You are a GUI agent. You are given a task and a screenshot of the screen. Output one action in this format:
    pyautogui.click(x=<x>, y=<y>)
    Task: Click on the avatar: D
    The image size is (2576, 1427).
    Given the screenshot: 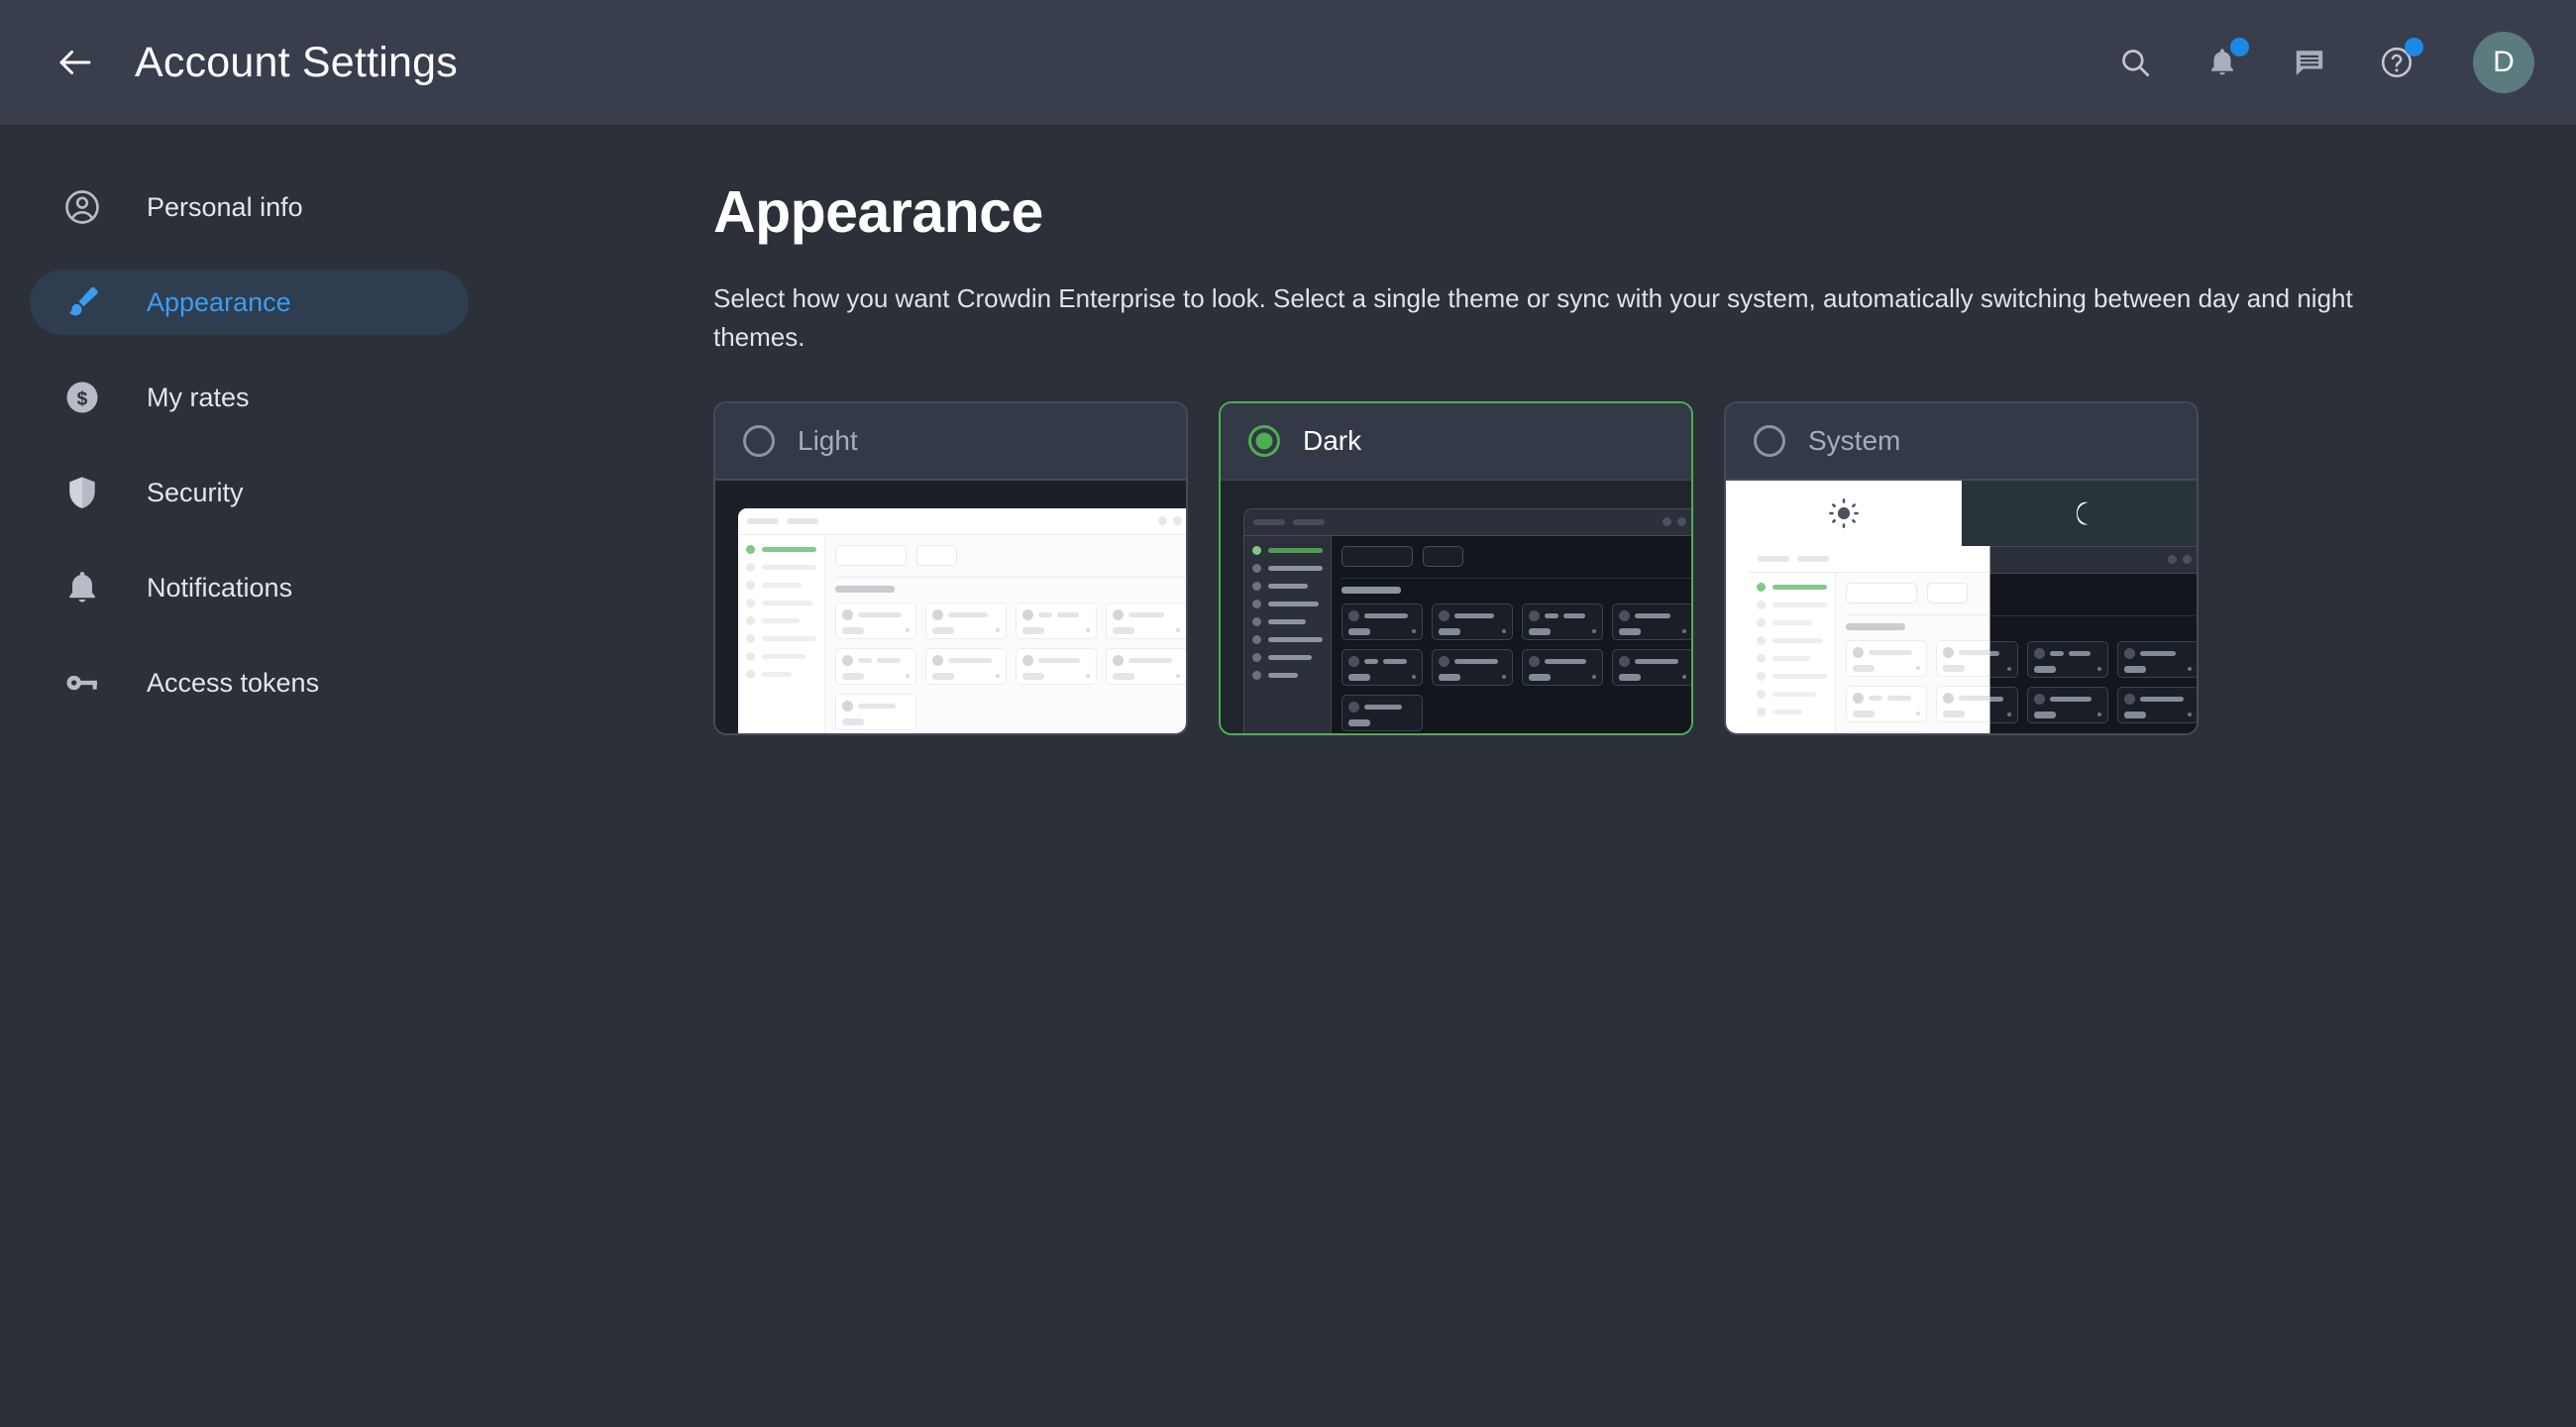 What is the action you would take?
    pyautogui.click(x=2503, y=62)
    